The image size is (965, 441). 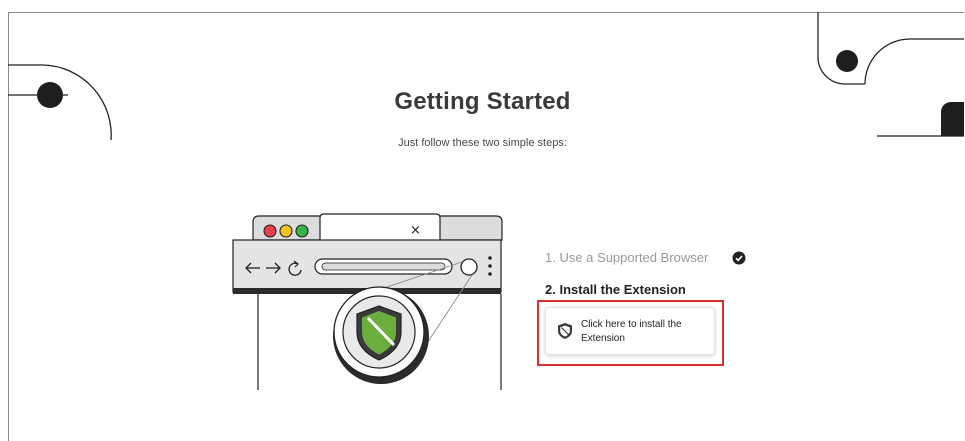 What do you see at coordinates (367, 301) in the screenshot?
I see `browser-illustration: ×` at bounding box center [367, 301].